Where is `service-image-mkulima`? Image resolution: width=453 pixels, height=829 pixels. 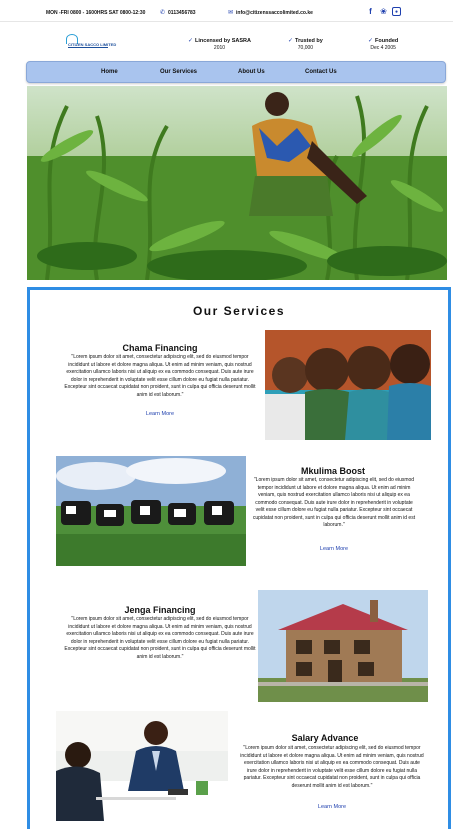 service-image-mkulima is located at coordinates (151, 511).